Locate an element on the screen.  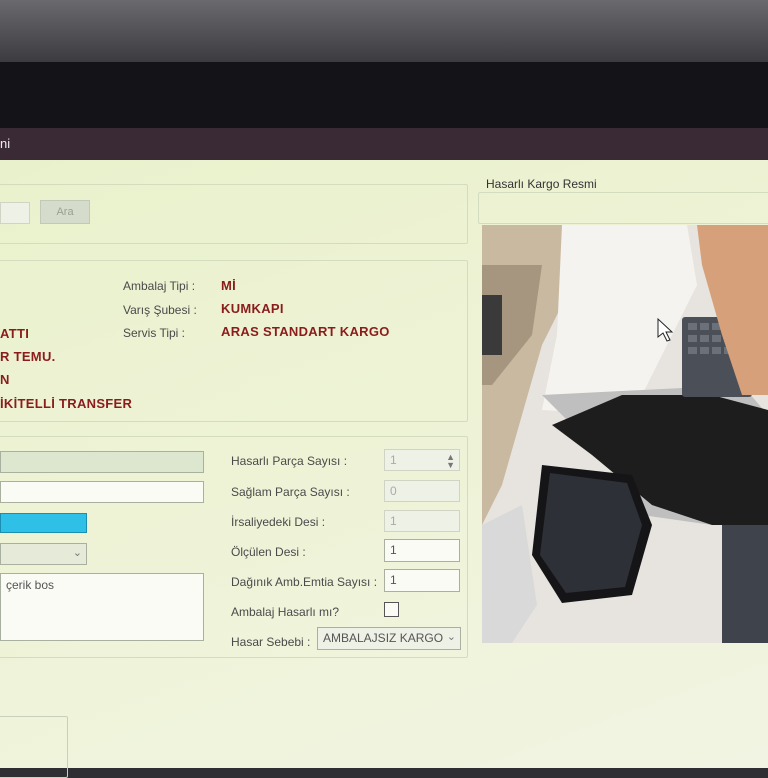
irsaliye-desi-value: 1 is located at coordinates (393, 521).